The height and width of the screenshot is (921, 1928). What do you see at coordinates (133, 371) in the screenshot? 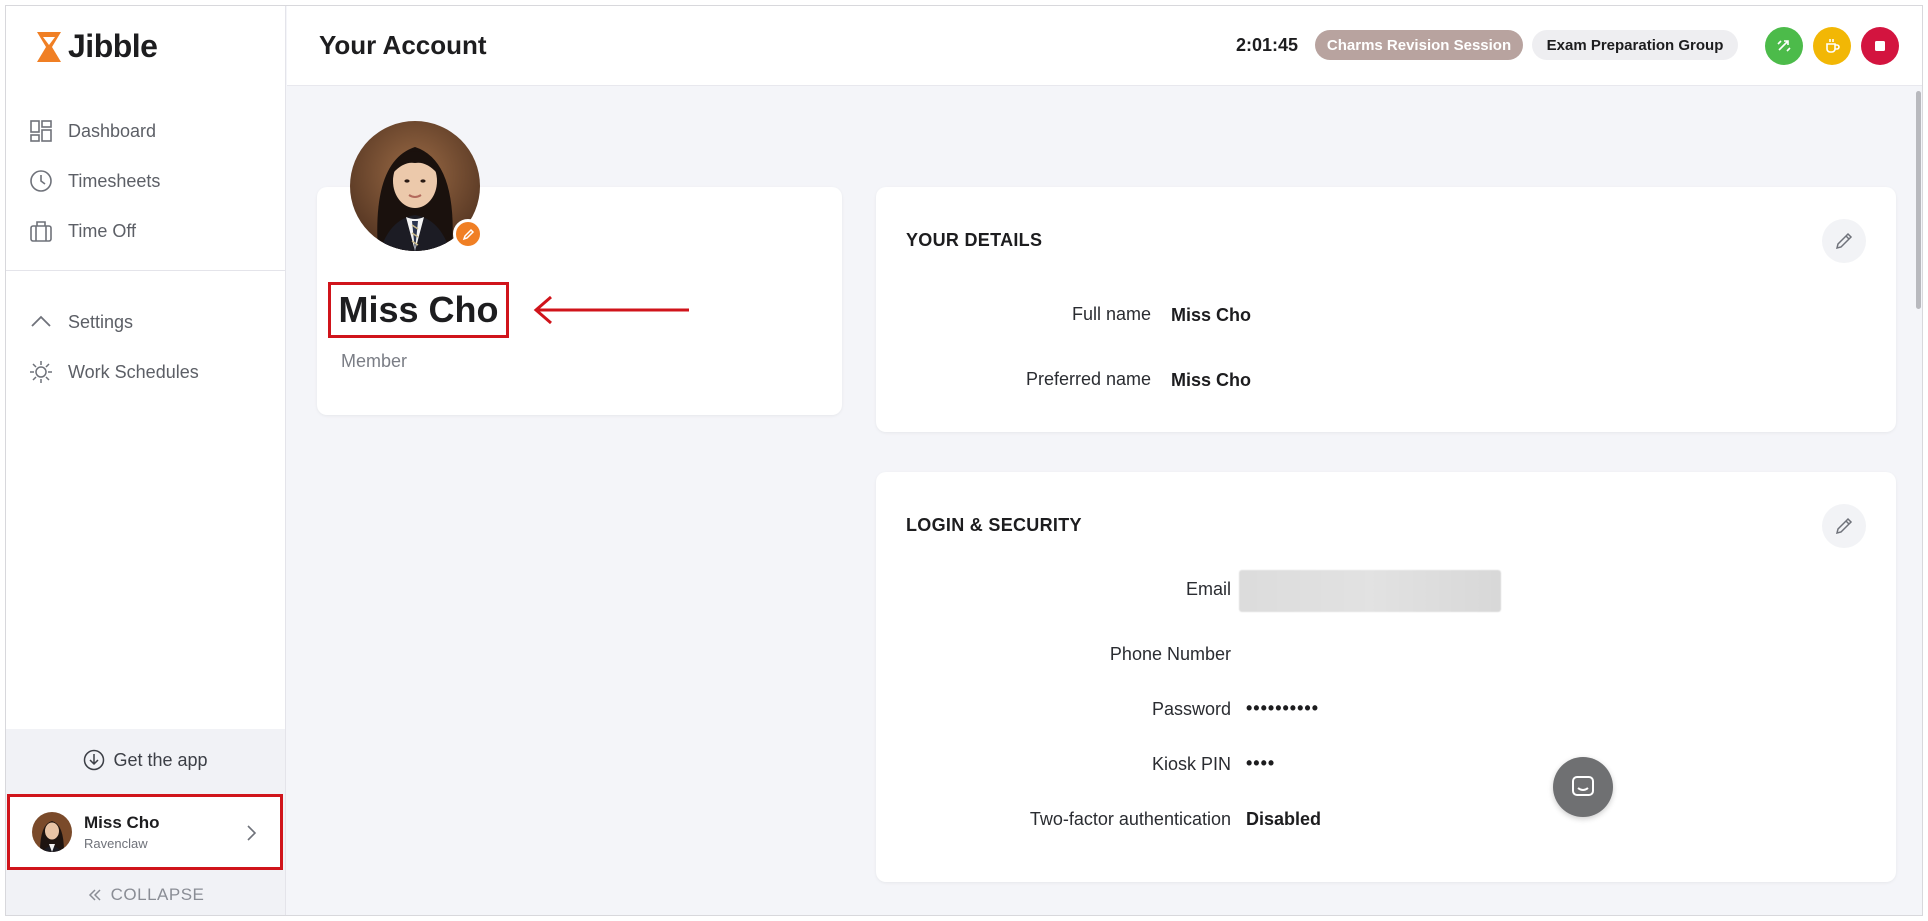
I see `sidebar-item-label: Work Schedules` at bounding box center [133, 371].